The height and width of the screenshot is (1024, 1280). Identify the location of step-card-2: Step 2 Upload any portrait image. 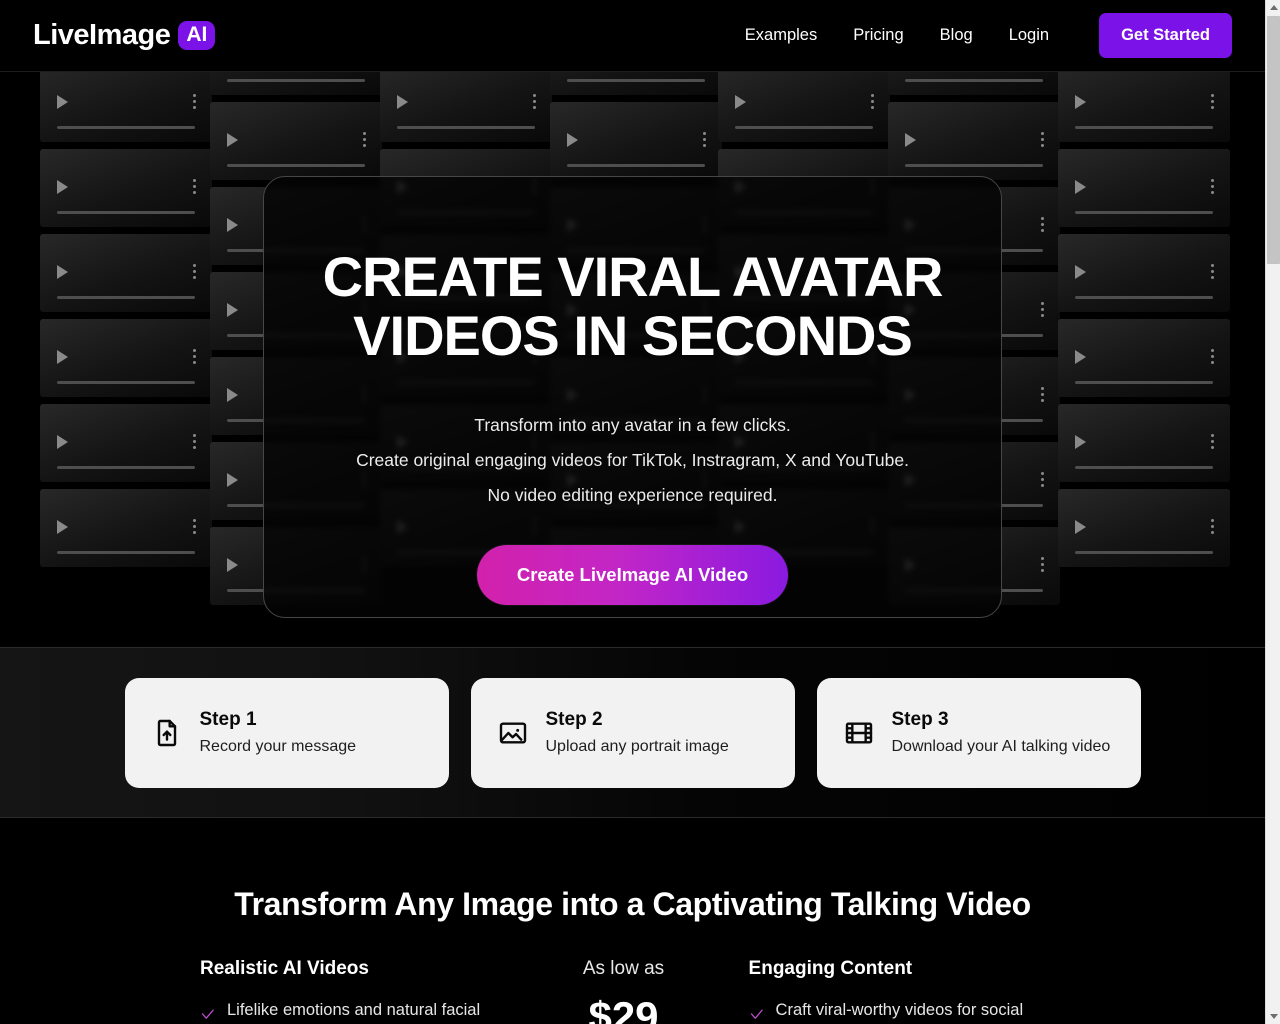
(632, 732).